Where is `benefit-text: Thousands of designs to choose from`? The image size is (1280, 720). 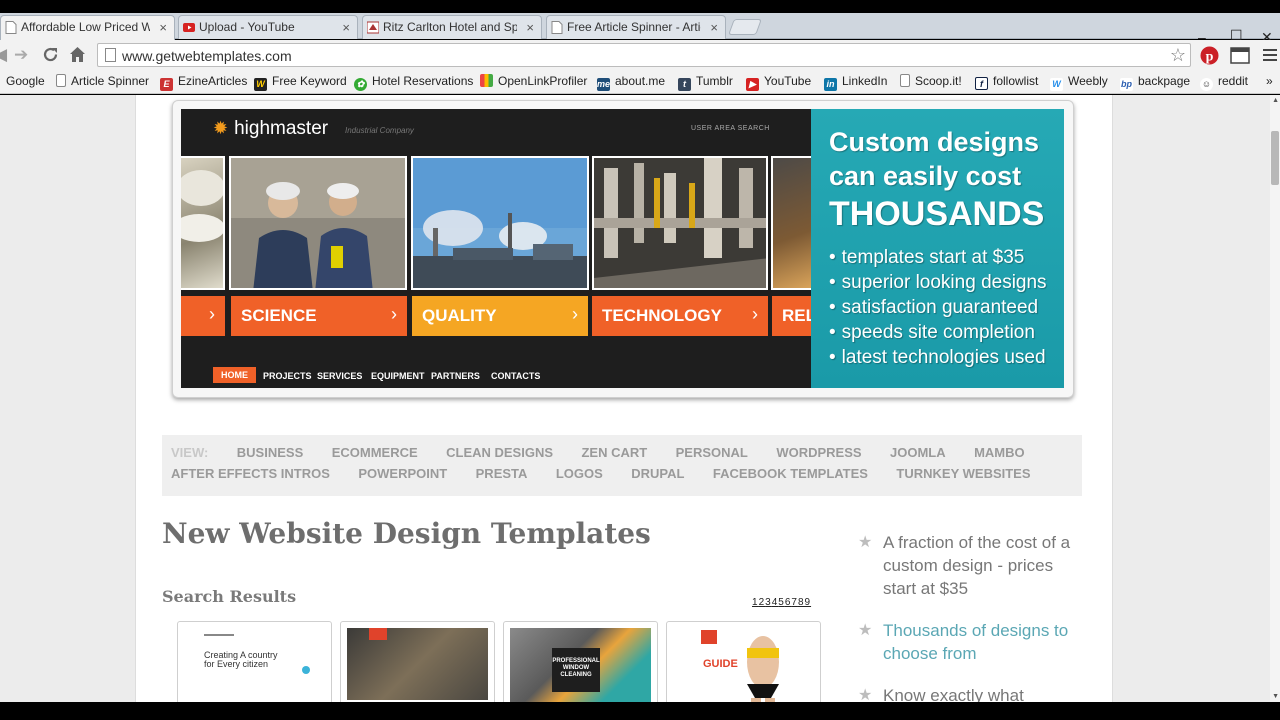
benefit-text: Thousands of designs to choose from is located at coordinates (975, 642).